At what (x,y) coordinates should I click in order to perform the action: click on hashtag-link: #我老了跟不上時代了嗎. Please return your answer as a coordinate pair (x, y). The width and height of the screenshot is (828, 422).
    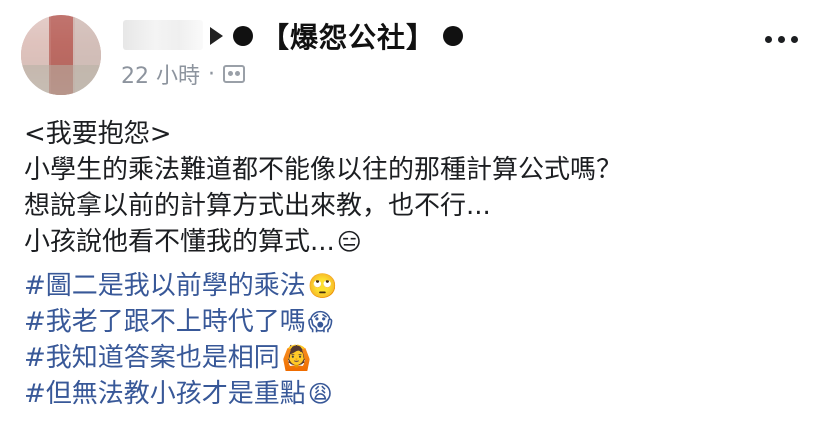
    Looking at the image, I should click on (165, 322).